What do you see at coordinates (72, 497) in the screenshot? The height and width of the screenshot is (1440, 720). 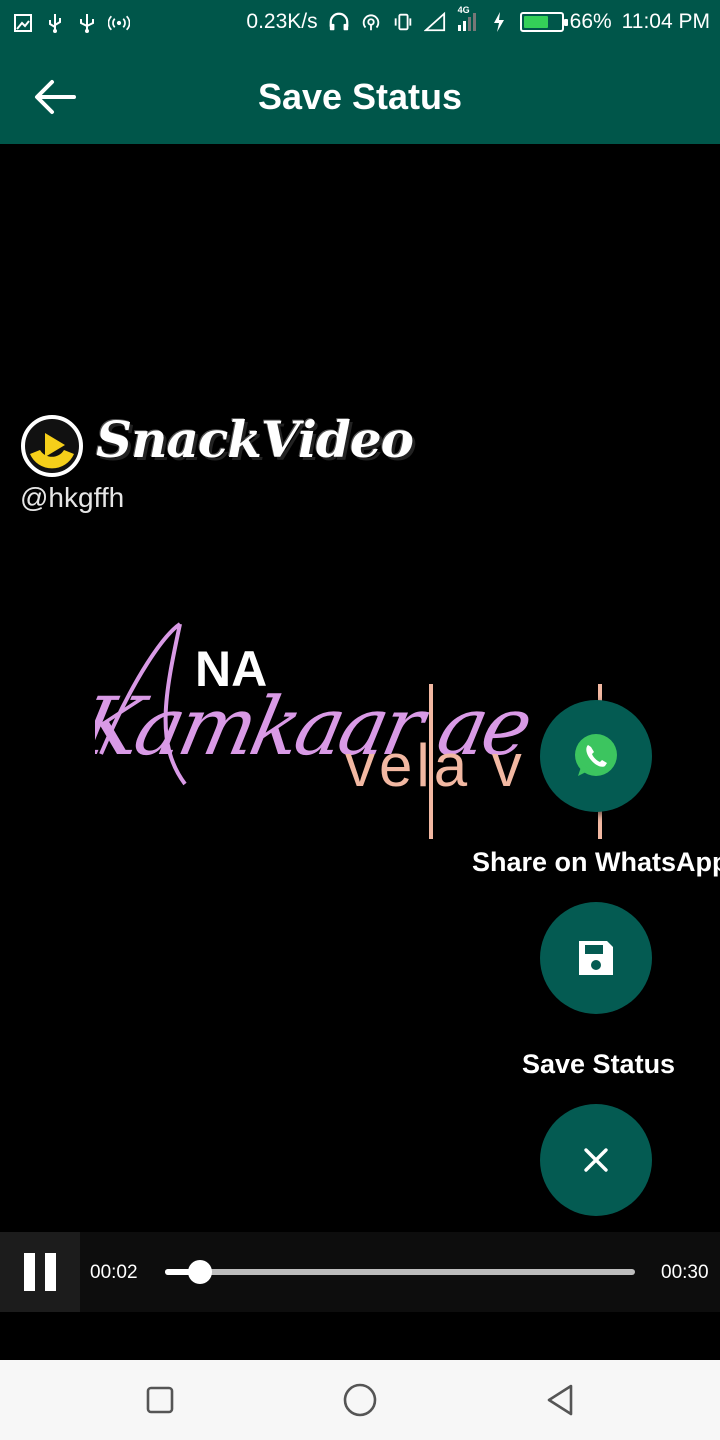 I see `watermark-username: @hkgffh` at bounding box center [72, 497].